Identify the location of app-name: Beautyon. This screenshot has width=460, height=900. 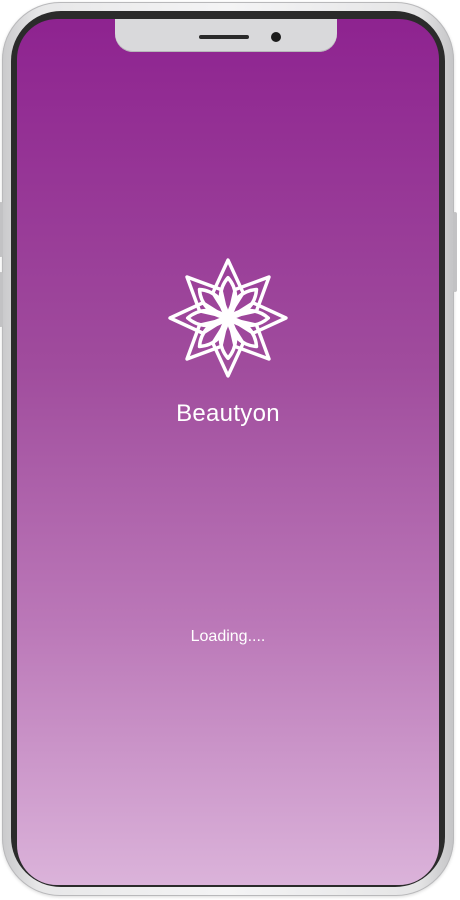
(228, 413).